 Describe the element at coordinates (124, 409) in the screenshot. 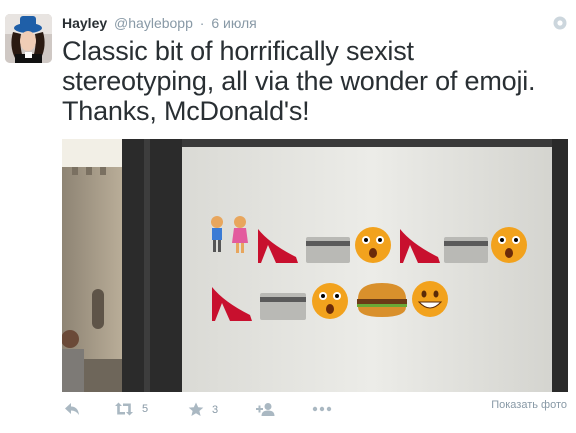

I see `retweet-icon` at that location.